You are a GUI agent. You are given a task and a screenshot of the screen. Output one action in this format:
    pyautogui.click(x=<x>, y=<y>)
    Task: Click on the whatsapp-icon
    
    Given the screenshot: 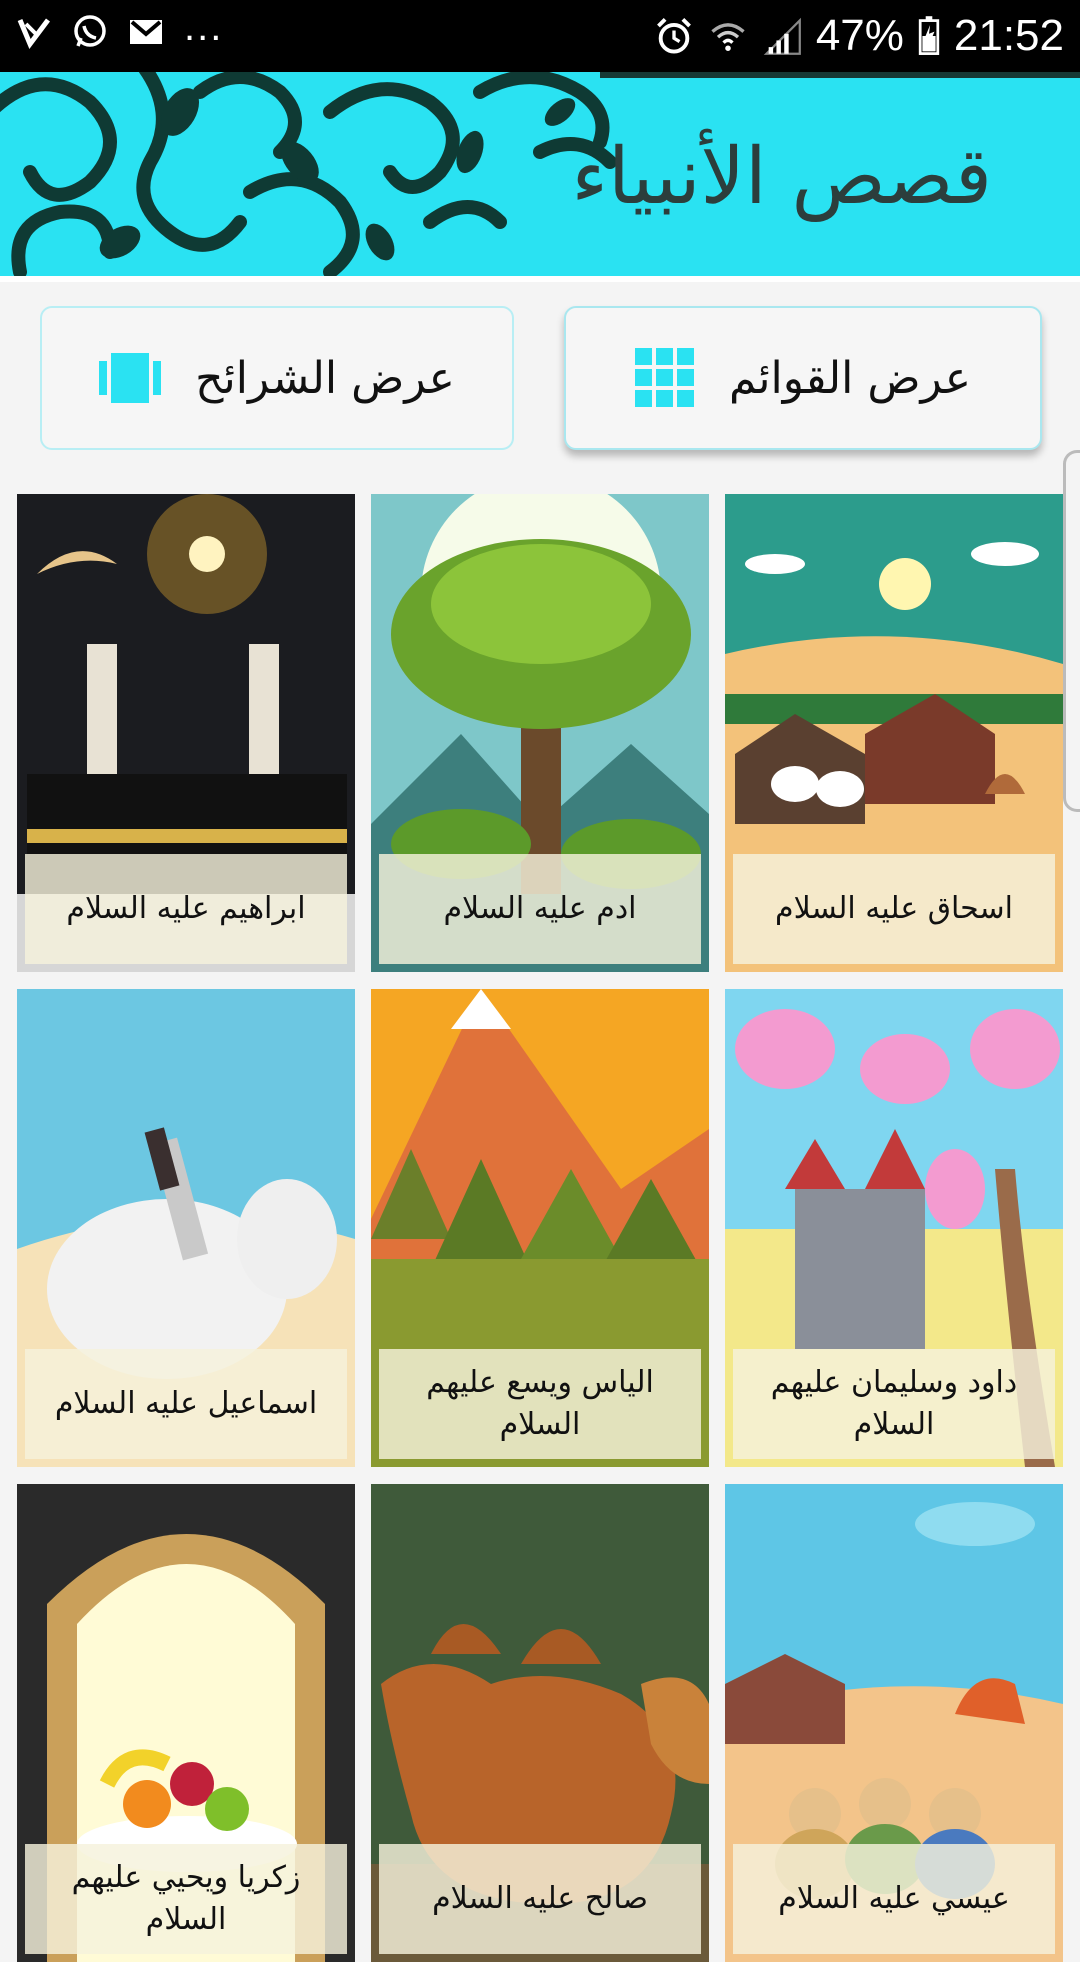 What is the action you would take?
    pyautogui.click(x=90, y=31)
    